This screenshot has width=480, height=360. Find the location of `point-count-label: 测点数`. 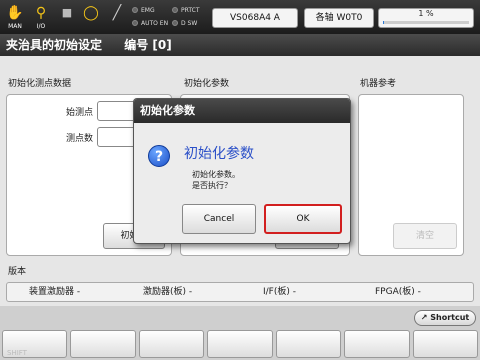

point-count-label: 测点数 is located at coordinates (79, 139).